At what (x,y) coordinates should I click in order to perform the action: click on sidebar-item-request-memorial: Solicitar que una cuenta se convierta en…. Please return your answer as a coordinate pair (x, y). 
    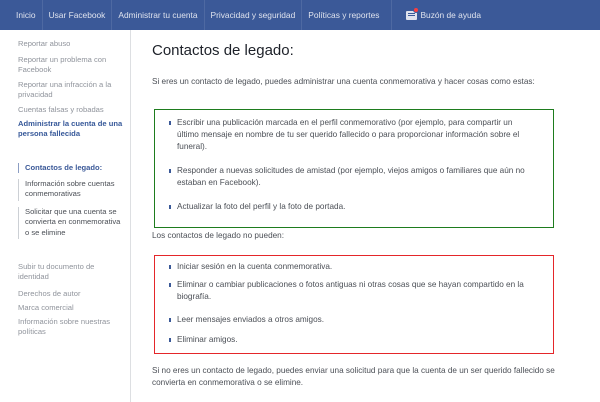
    Looking at the image, I should click on (72, 222).